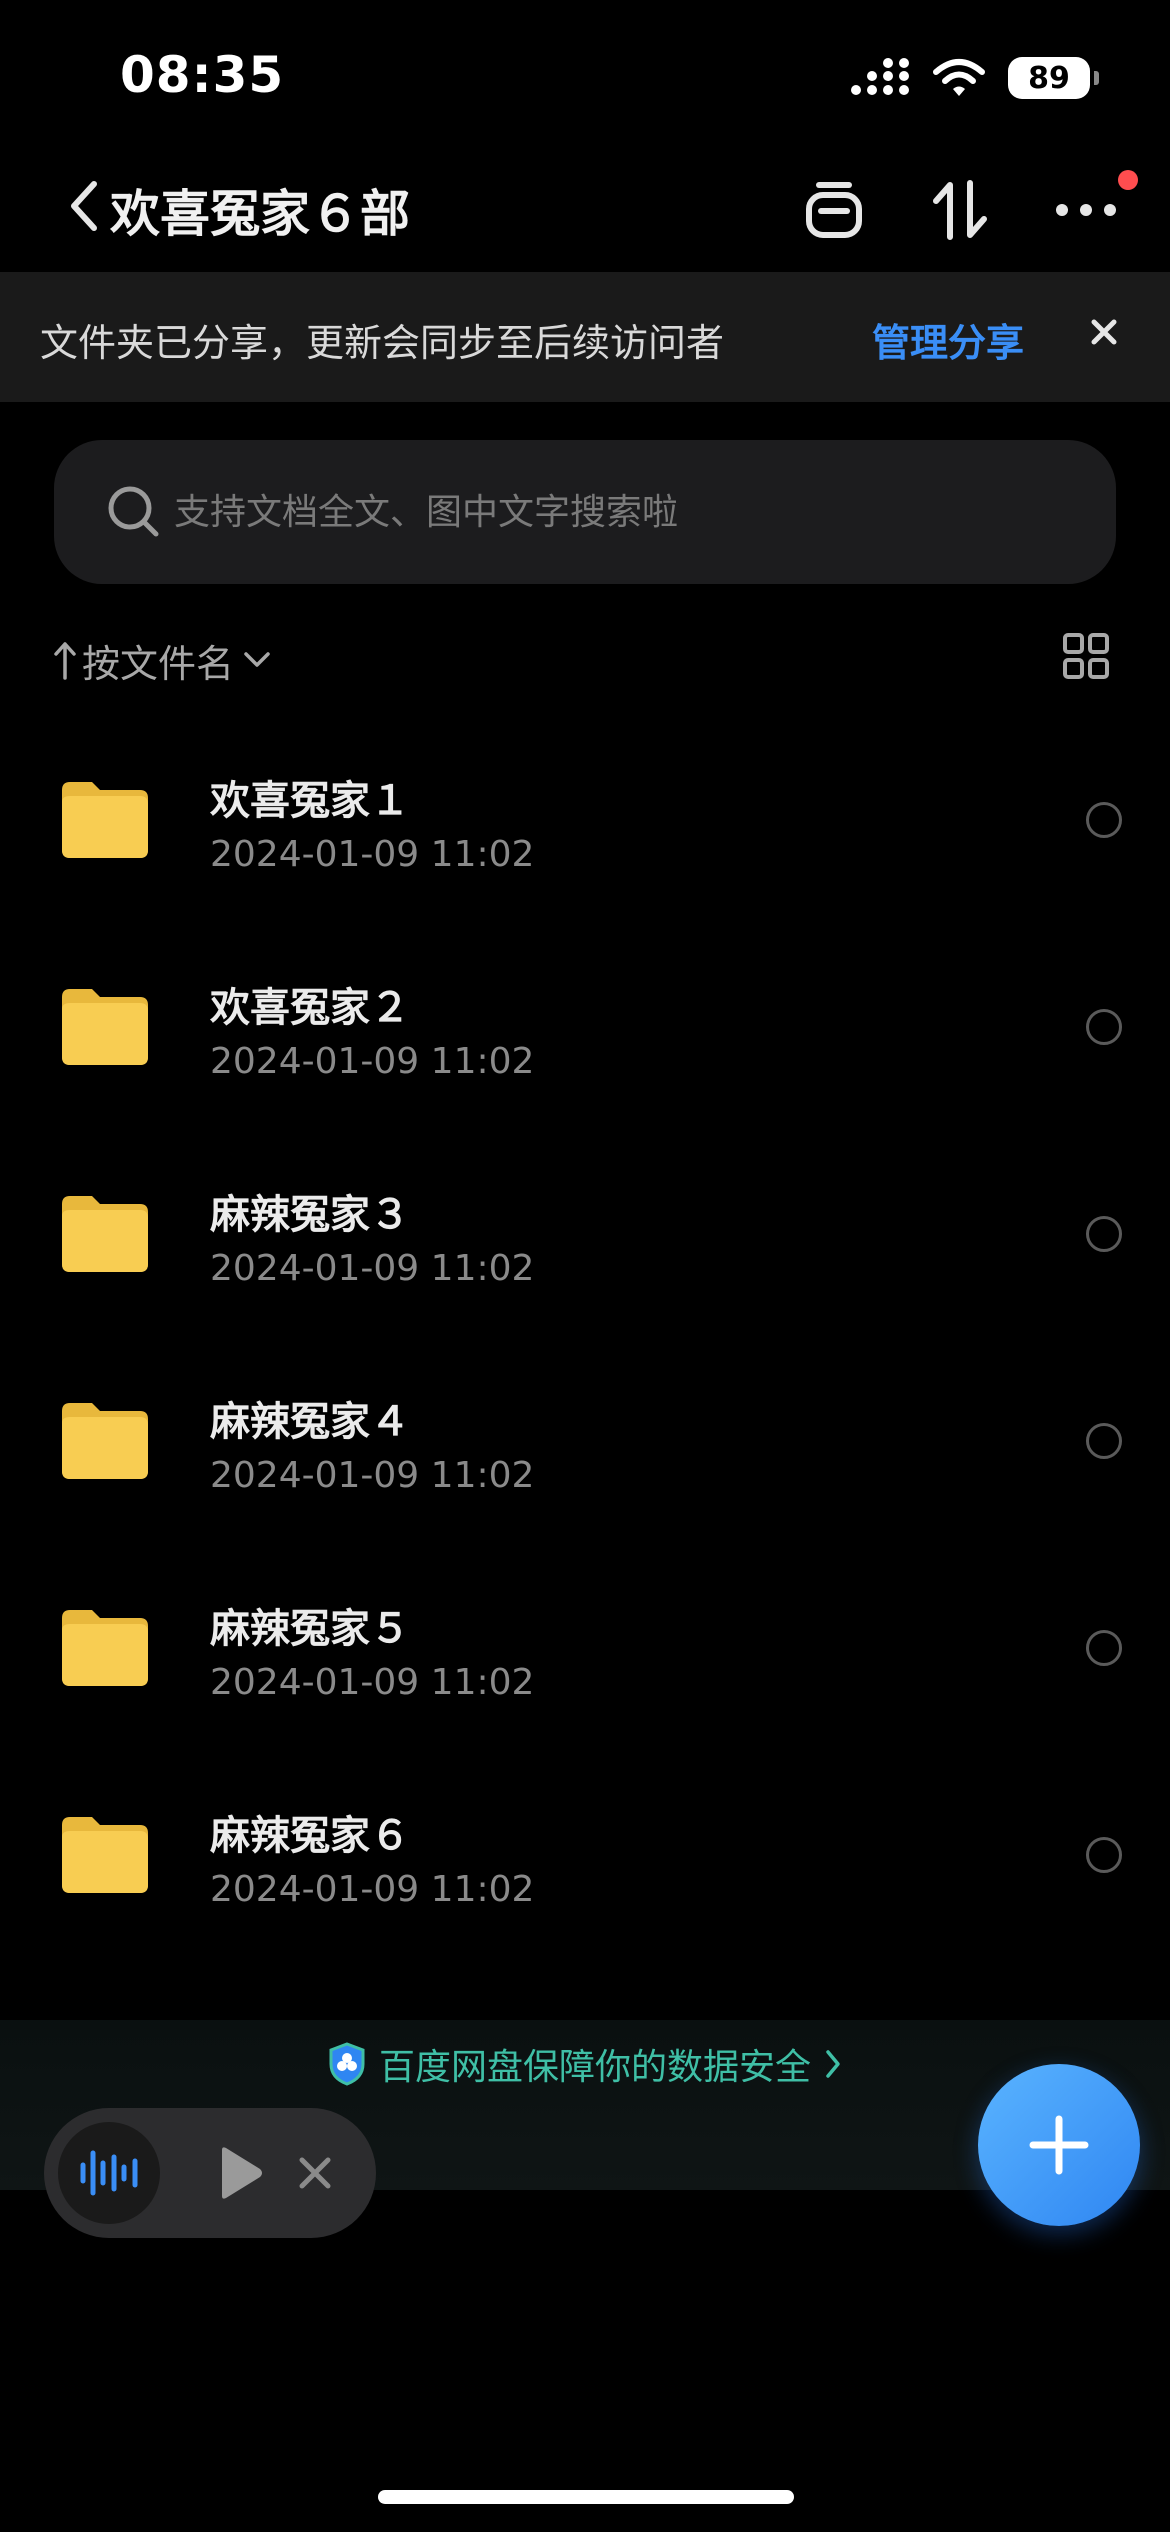 The height and width of the screenshot is (2532, 1170). What do you see at coordinates (65, 661) in the screenshot?
I see `arrow-up-icon` at bounding box center [65, 661].